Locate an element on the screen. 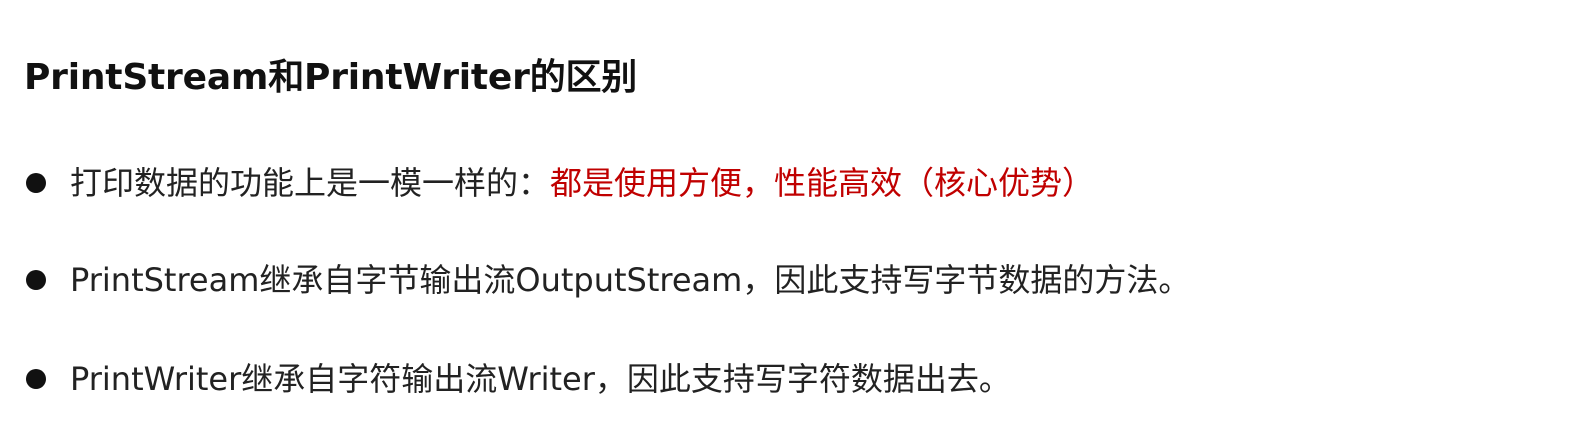  bullet-plain-text-1: 打印数据的功能上是一模一样的： is located at coordinates (310, 183).